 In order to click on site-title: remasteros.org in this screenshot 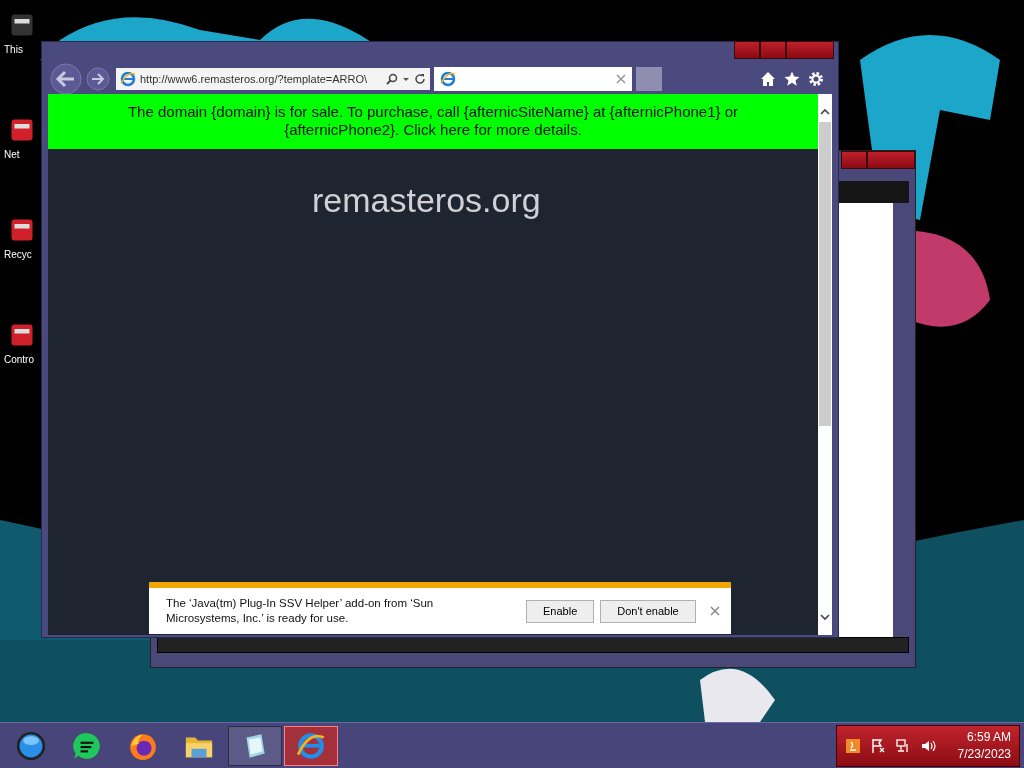, I will do `click(427, 200)`.